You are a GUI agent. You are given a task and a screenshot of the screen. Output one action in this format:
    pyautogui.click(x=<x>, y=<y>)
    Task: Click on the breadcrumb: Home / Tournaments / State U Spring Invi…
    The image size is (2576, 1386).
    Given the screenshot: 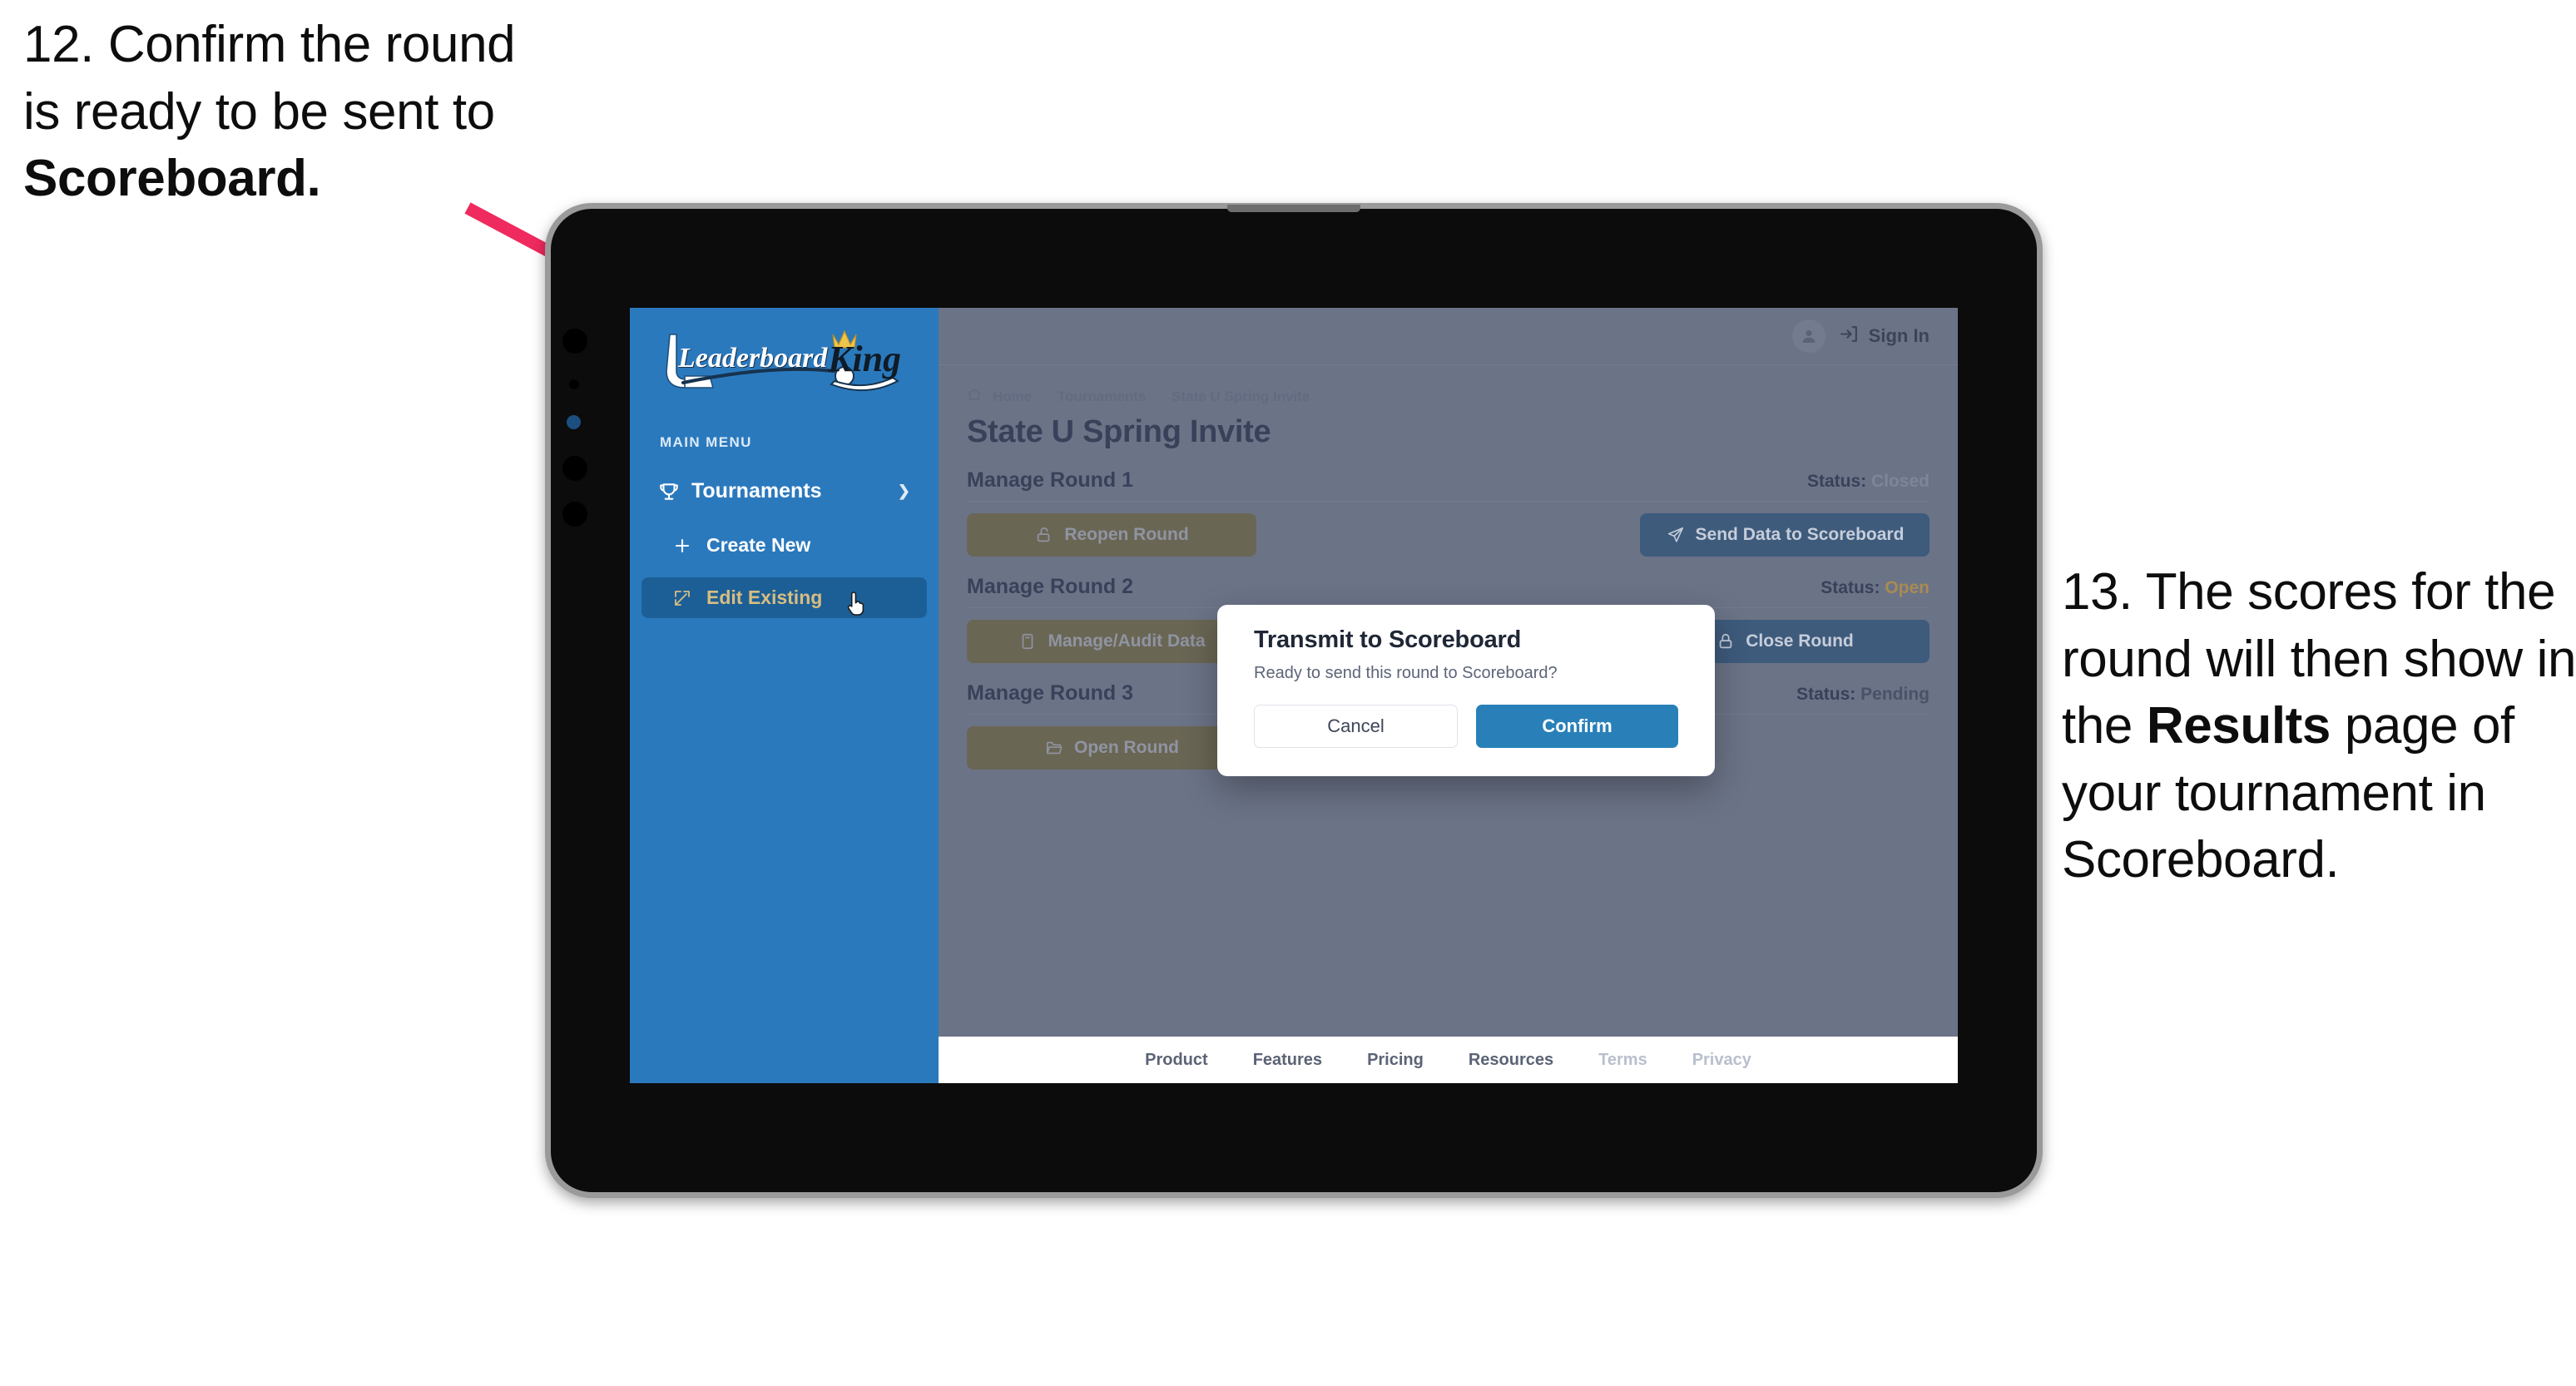 What is the action you would take?
    pyautogui.click(x=1449, y=396)
    